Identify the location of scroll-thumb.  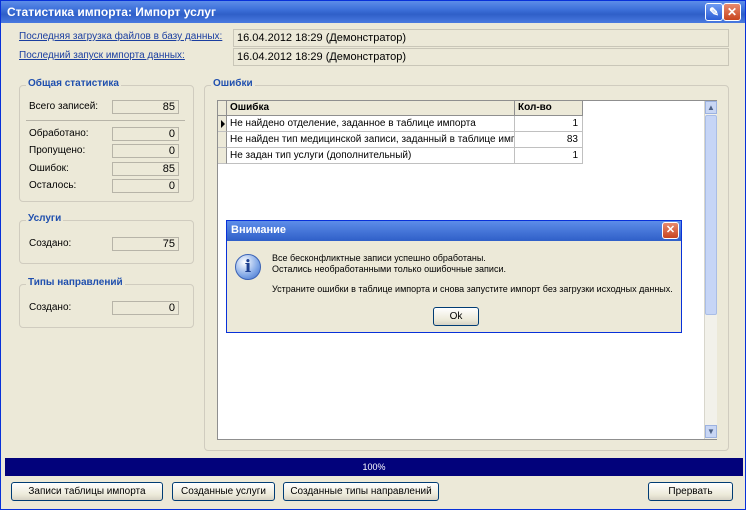
(711, 215).